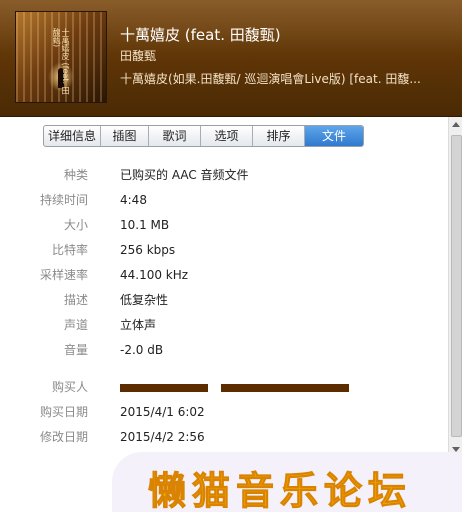 The image size is (462, 515). Describe the element at coordinates (75, 225) in the screenshot. I see `field-label: 大小` at that location.